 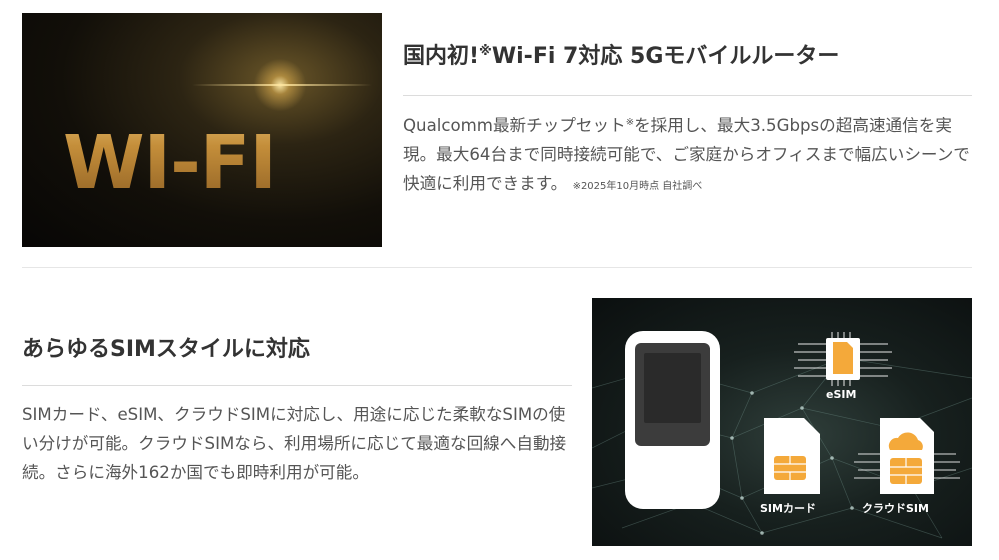 What do you see at coordinates (907, 456) in the screenshot?
I see `cloud-sim-icon` at bounding box center [907, 456].